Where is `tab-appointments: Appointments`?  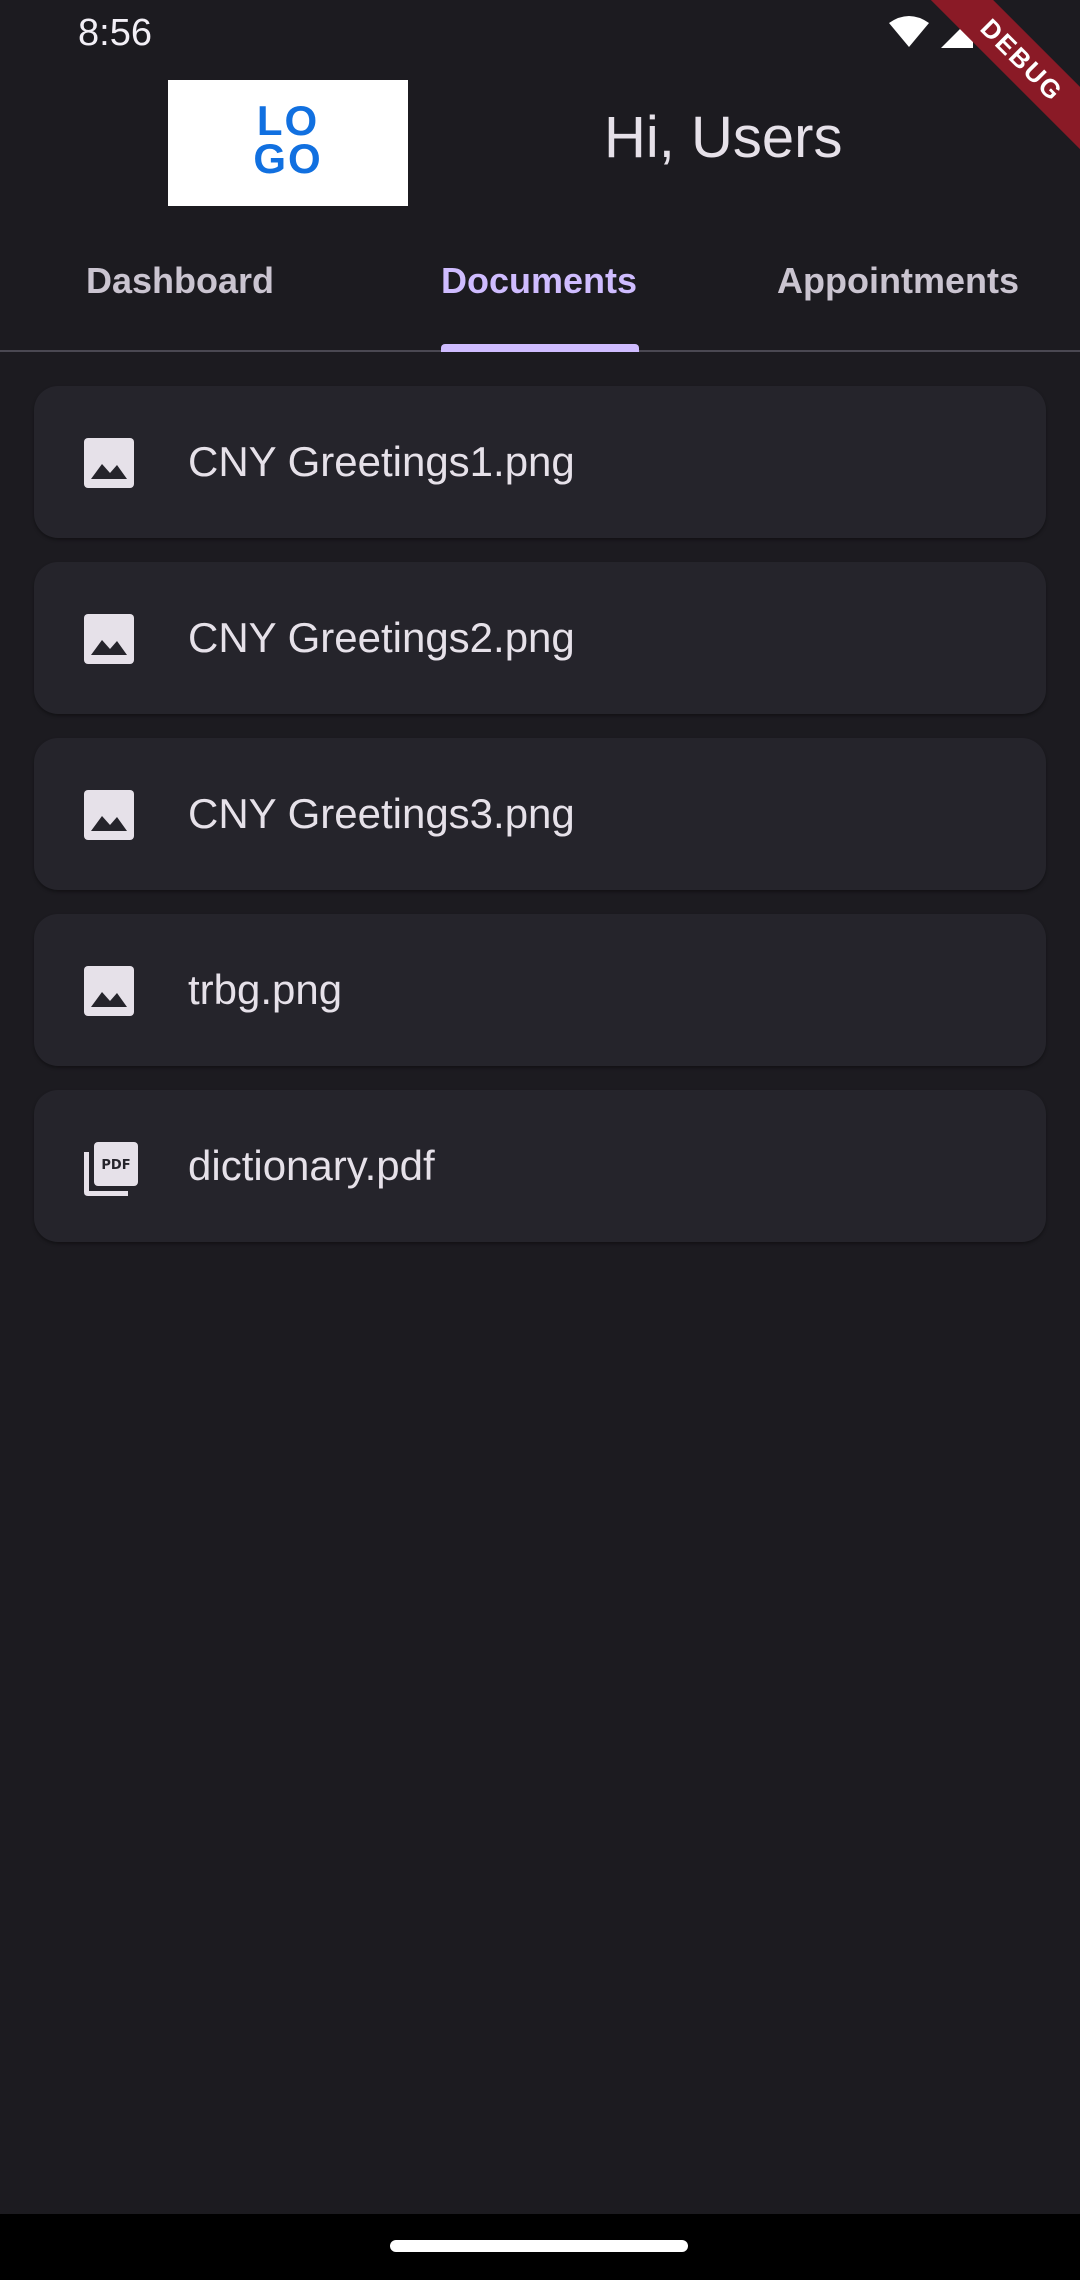
tab-appointments: Appointments is located at coordinates (898, 281).